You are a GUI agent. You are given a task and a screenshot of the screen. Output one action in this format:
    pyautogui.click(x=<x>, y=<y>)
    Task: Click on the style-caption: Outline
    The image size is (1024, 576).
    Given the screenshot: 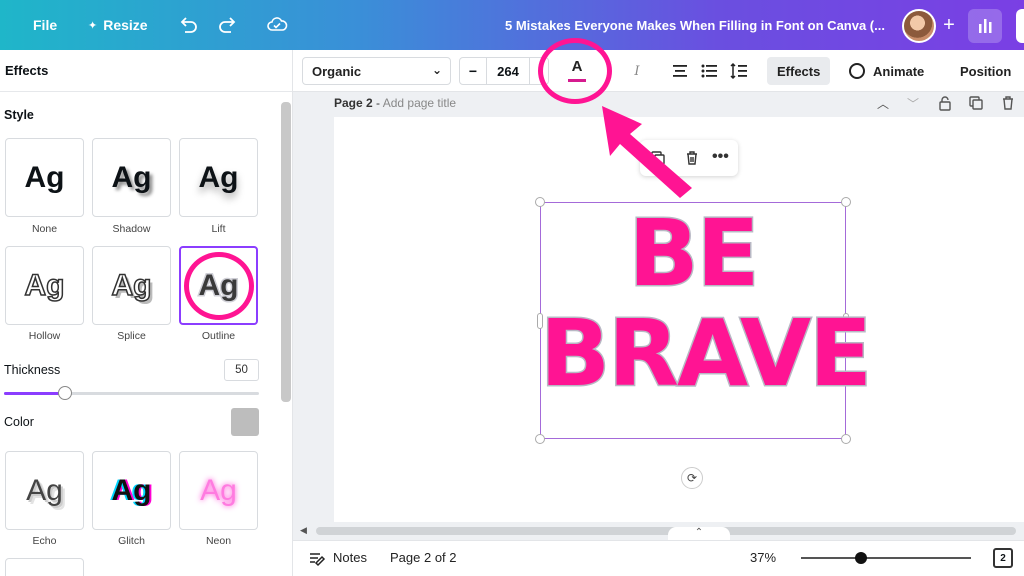 What is the action you would take?
    pyautogui.click(x=218, y=336)
    